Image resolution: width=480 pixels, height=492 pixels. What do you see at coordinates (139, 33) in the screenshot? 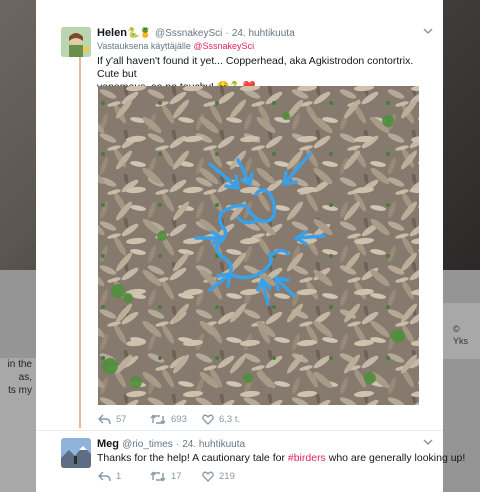
I see `name-emoji: 🐍🍍` at bounding box center [139, 33].